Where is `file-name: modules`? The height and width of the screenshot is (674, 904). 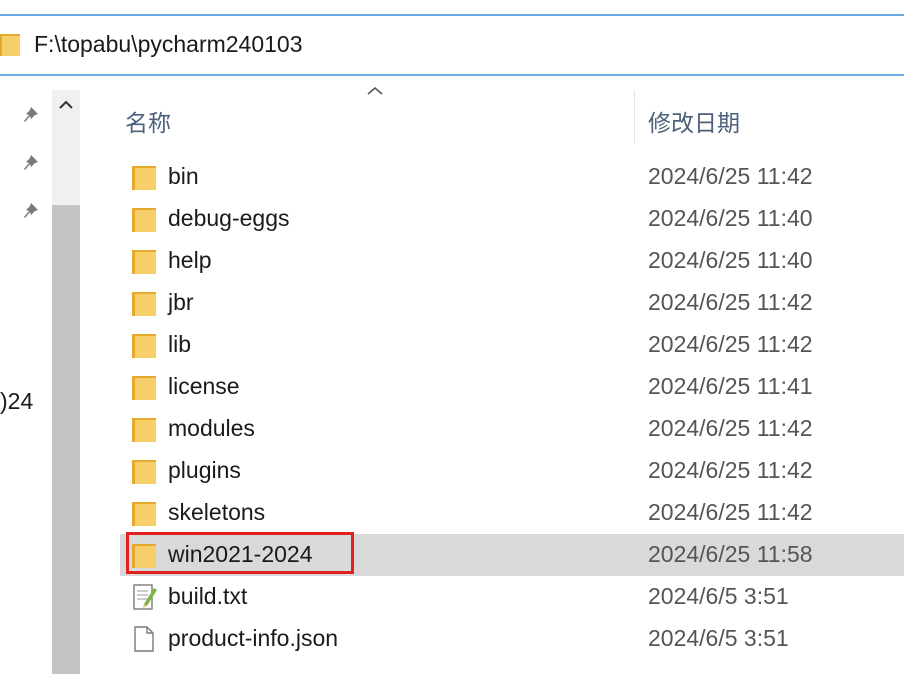 file-name: modules is located at coordinates (211, 428).